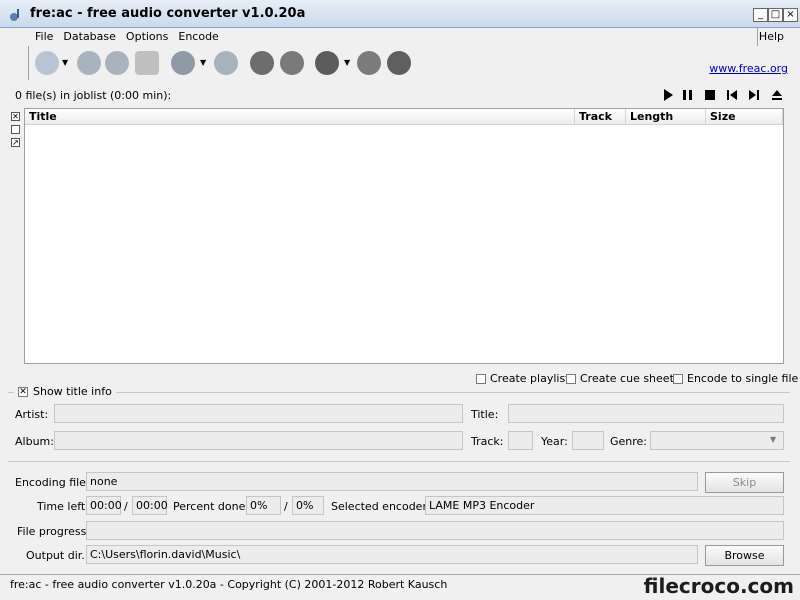 This screenshot has width=800, height=600. What do you see at coordinates (732, 95) in the screenshot?
I see `previous-icon` at bounding box center [732, 95].